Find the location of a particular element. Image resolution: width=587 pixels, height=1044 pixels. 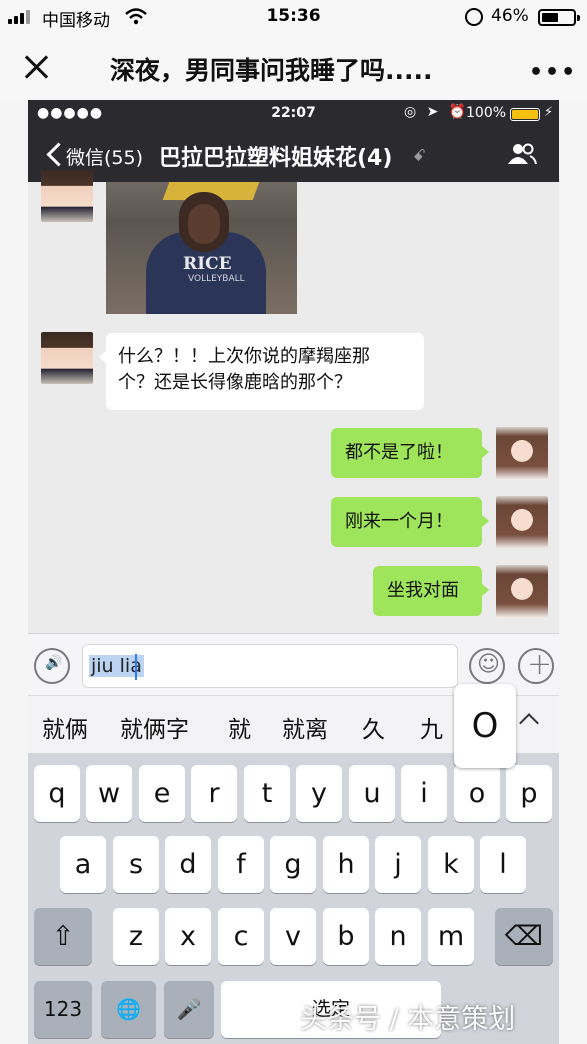

message-bubble: 坐我对面 is located at coordinates (431, 591).